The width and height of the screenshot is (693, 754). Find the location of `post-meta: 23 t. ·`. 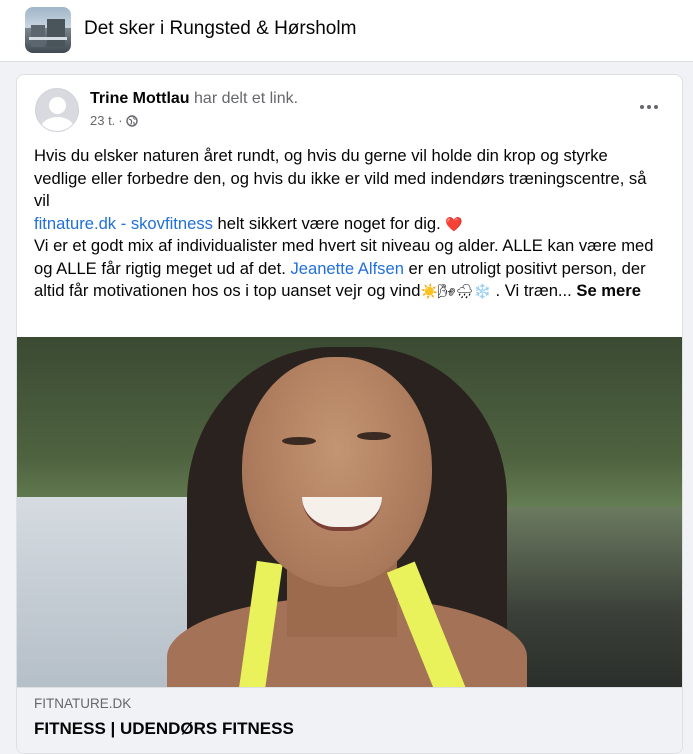

post-meta: 23 t. · is located at coordinates (114, 120).